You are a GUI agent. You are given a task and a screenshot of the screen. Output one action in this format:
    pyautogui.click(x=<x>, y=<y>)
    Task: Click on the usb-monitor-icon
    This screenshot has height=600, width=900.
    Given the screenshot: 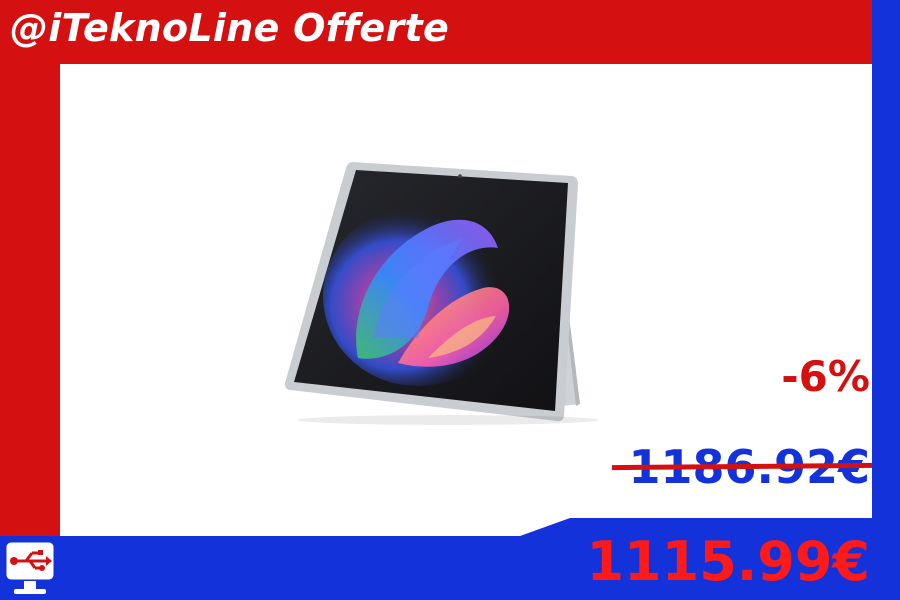 What is the action you would take?
    pyautogui.click(x=30, y=566)
    